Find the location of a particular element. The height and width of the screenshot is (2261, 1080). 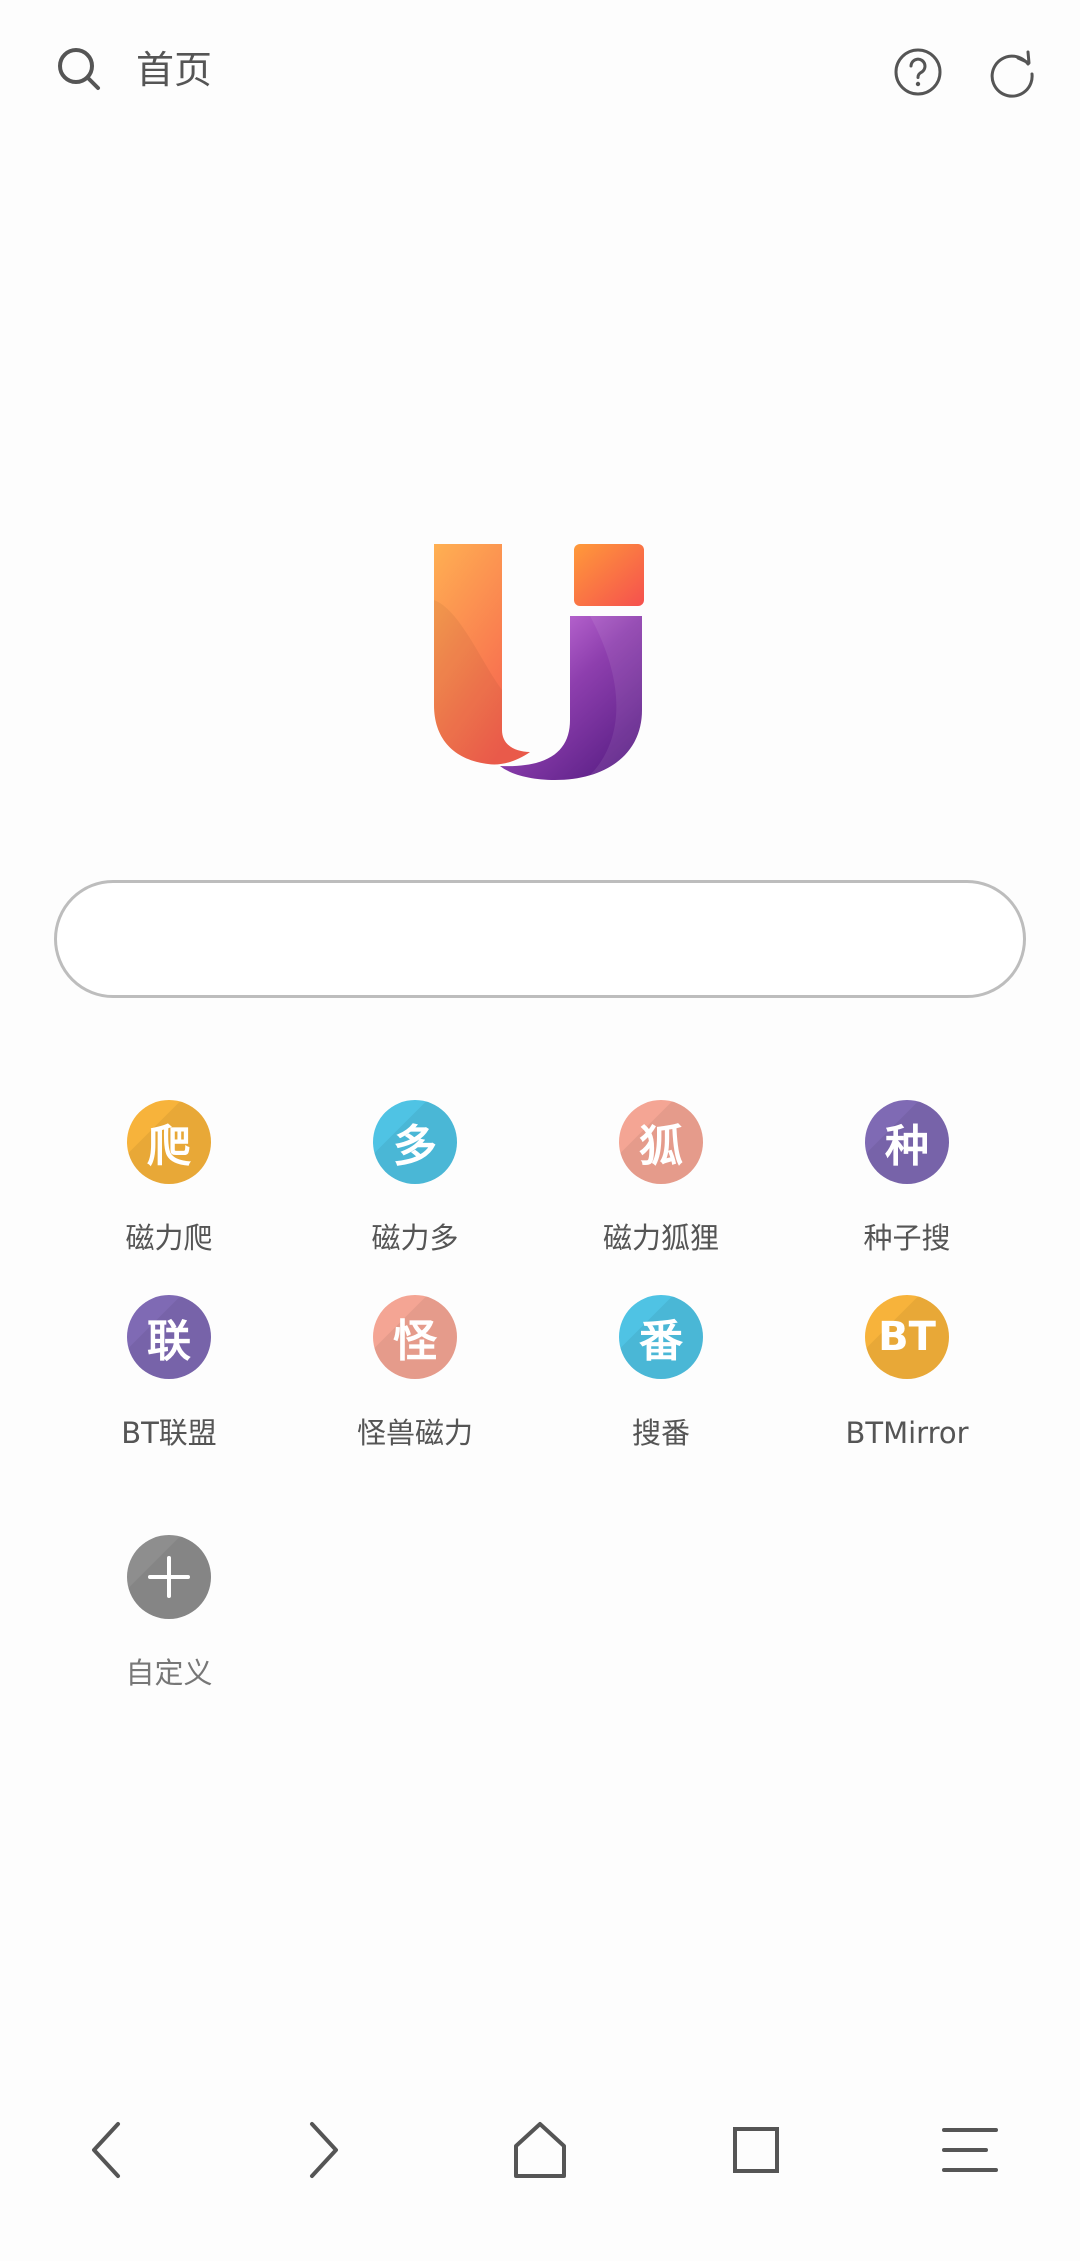

tabs-icon is located at coordinates (756, 2150).